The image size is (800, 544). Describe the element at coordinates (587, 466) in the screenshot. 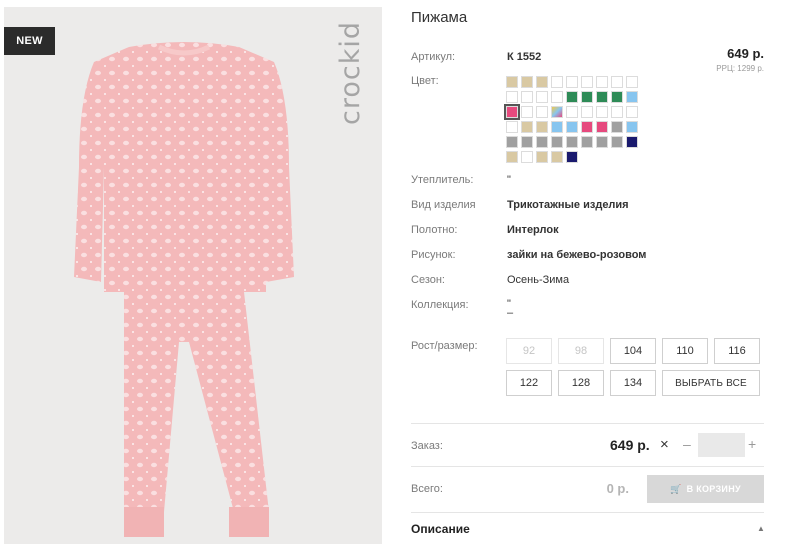

I see `divider-total` at that location.